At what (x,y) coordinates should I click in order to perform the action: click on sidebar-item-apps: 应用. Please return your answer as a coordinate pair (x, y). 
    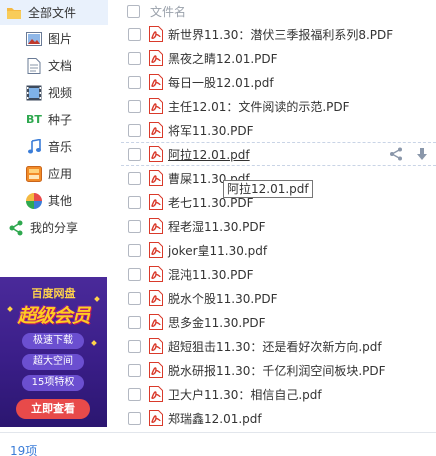
    Looking at the image, I should click on (54, 173).